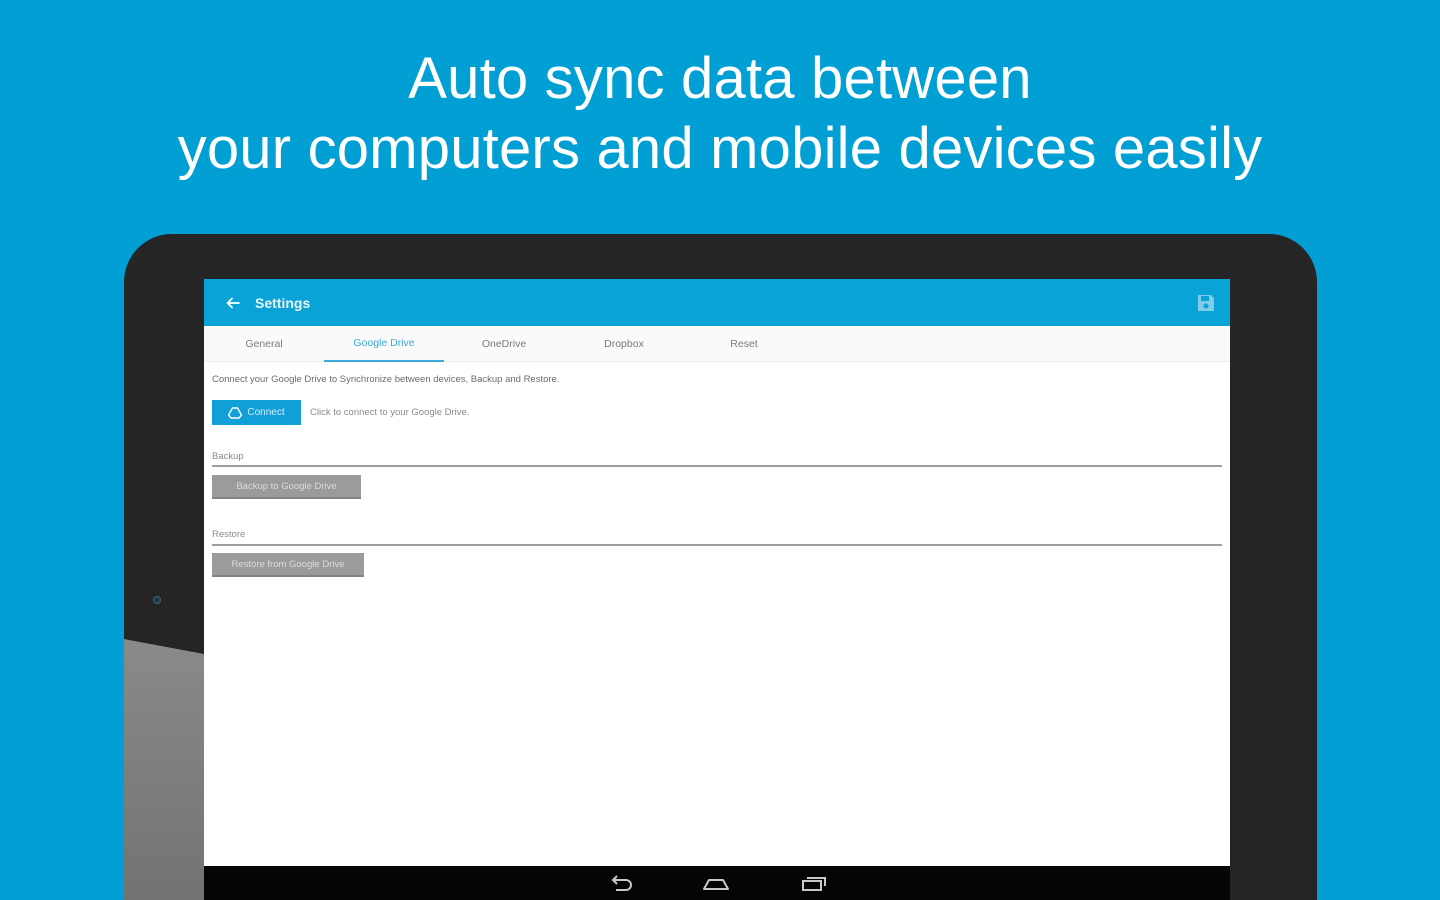 Image resolution: width=1440 pixels, height=900 pixels. I want to click on android-nav-bar, so click(717, 883).